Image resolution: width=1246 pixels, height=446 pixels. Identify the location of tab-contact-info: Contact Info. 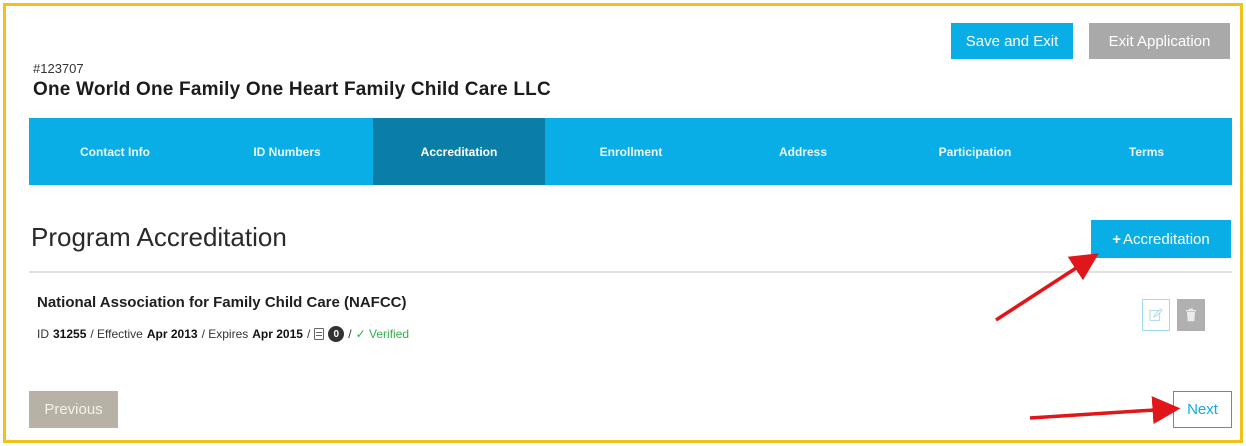
(115, 151).